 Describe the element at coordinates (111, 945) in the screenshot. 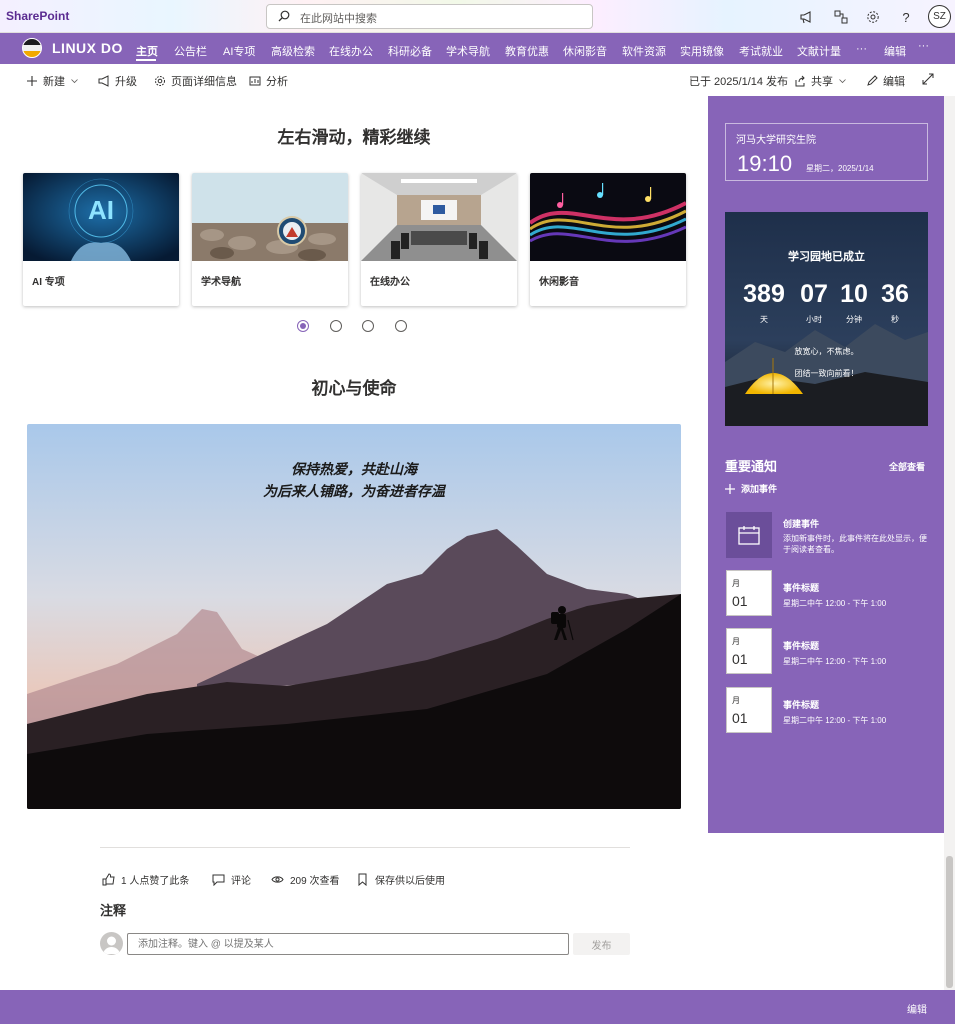

I see `person-icon` at that location.